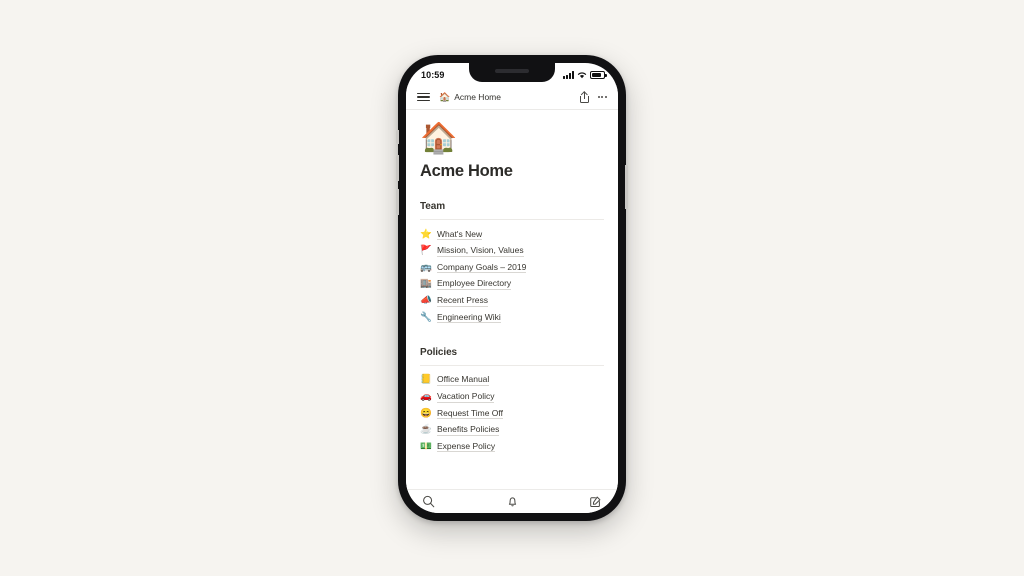 The image size is (1024, 576). Describe the element at coordinates (512, 317) in the screenshot. I see `list-item: 🔧 Engineering Wiki` at that location.